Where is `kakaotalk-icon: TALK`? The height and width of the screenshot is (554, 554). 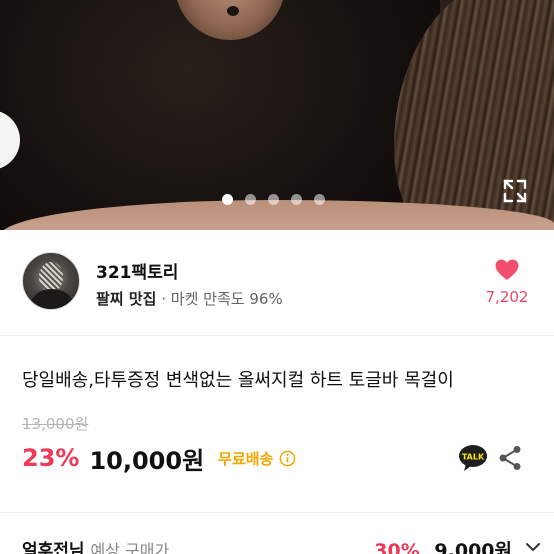 kakaotalk-icon: TALK is located at coordinates (473, 458).